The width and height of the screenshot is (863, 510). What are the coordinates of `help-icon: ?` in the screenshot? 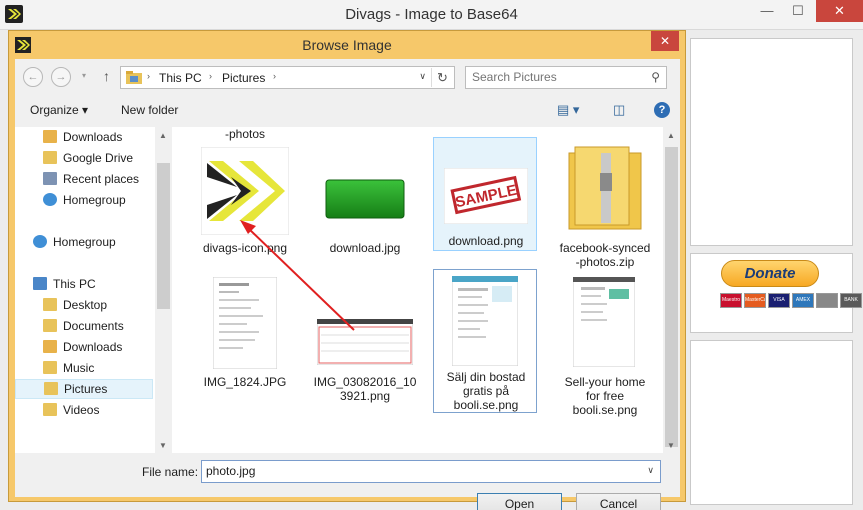 It's located at (662, 110).